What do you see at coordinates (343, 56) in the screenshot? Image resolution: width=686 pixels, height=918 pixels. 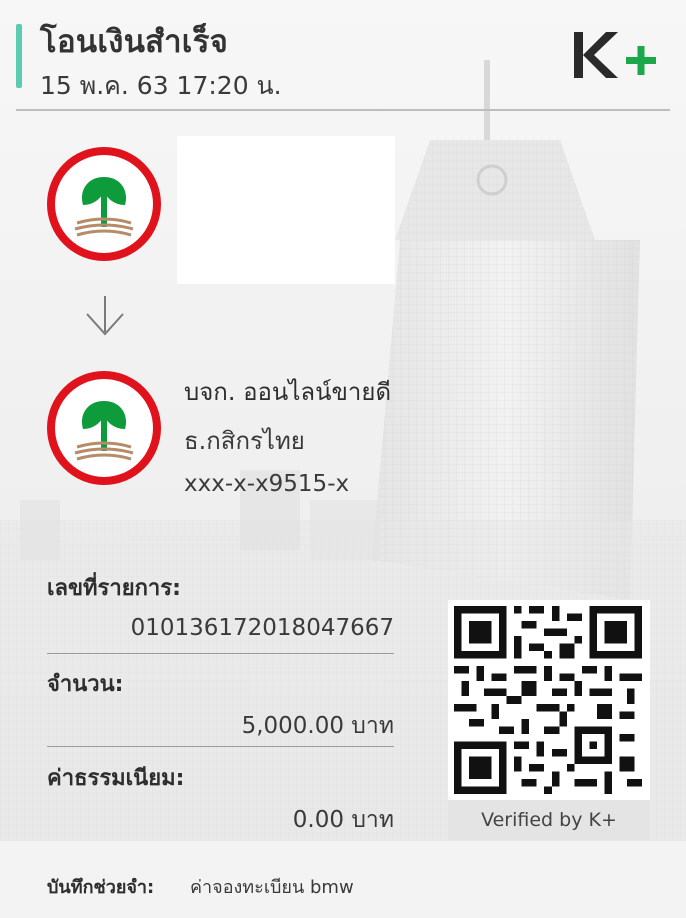 I see `slip-header: โอนเงินสำเร็จ 15 พ.ค. 63 17:20 น.` at bounding box center [343, 56].